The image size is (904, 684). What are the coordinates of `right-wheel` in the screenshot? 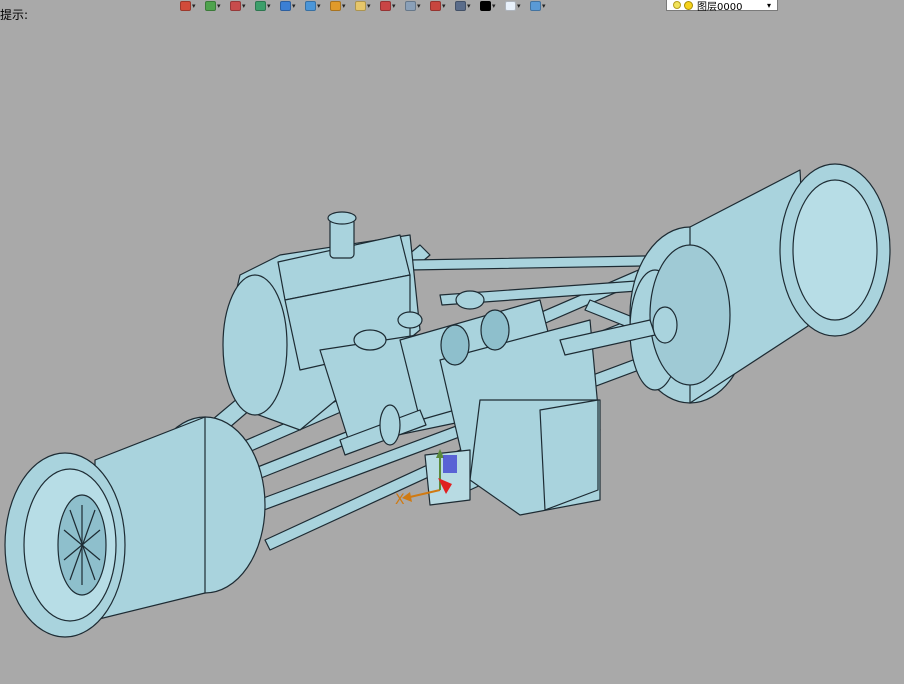 It's located at (760, 283).